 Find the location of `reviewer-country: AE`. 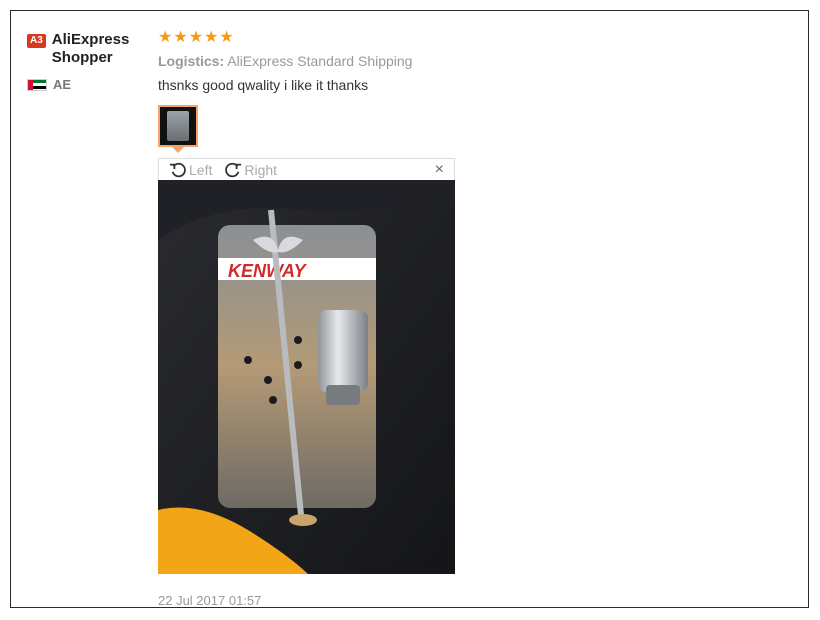

reviewer-country: AE is located at coordinates (87, 84).